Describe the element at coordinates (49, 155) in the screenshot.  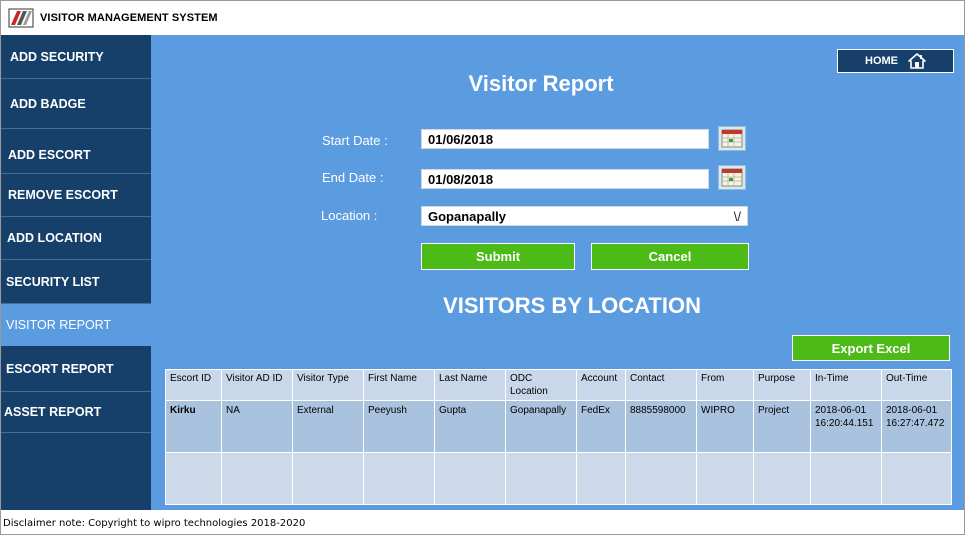
I see `sidebar-item-label: ADD ESCORT` at that location.